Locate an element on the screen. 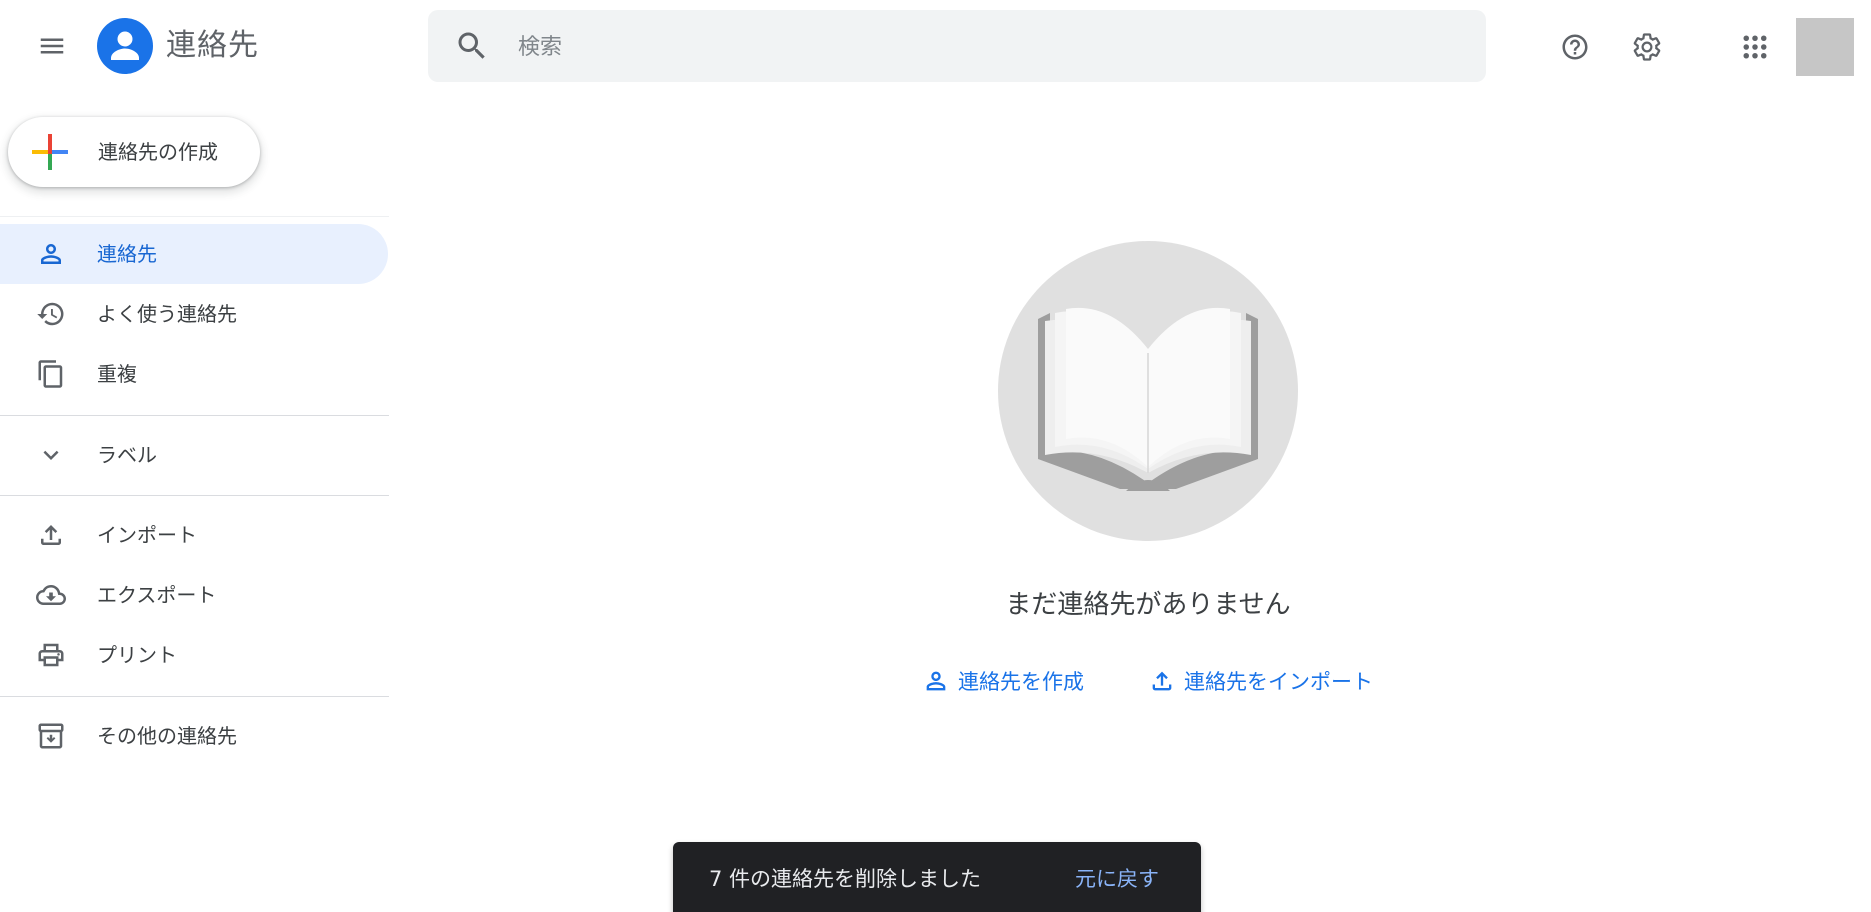  gear-icon is located at coordinates (1647, 47).